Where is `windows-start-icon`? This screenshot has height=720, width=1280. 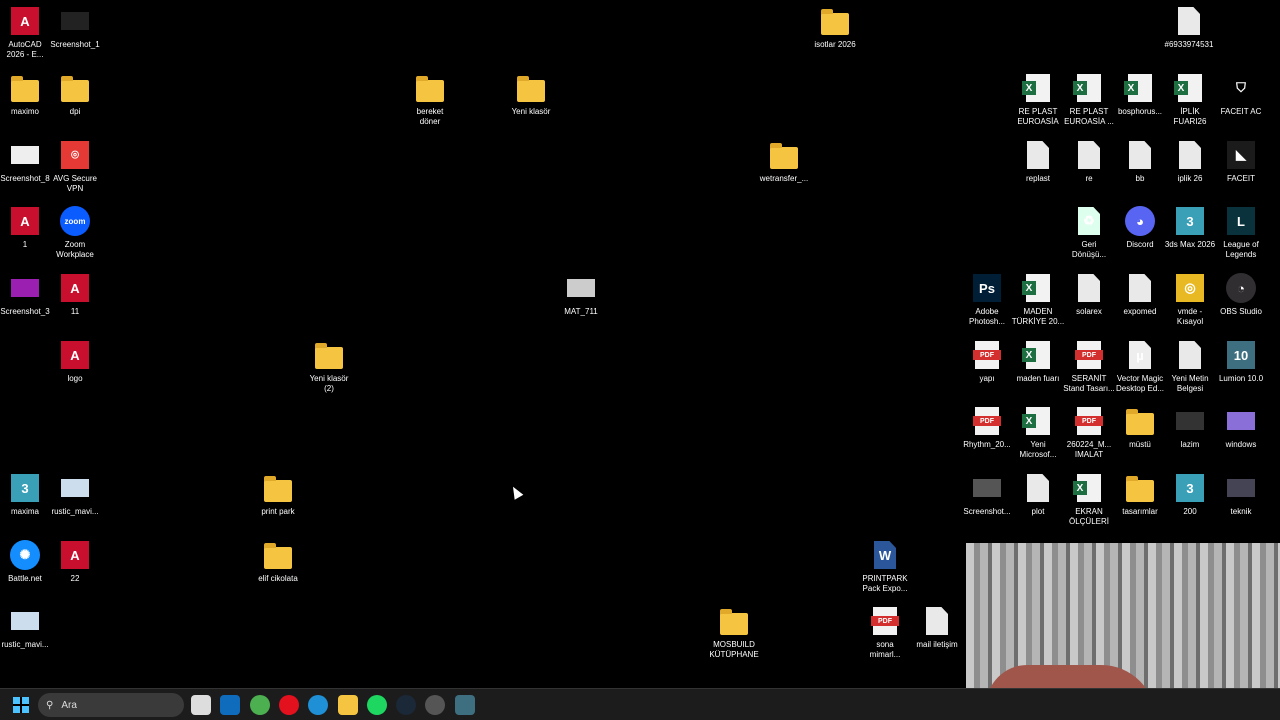
windows-start-icon is located at coordinates (21, 705).